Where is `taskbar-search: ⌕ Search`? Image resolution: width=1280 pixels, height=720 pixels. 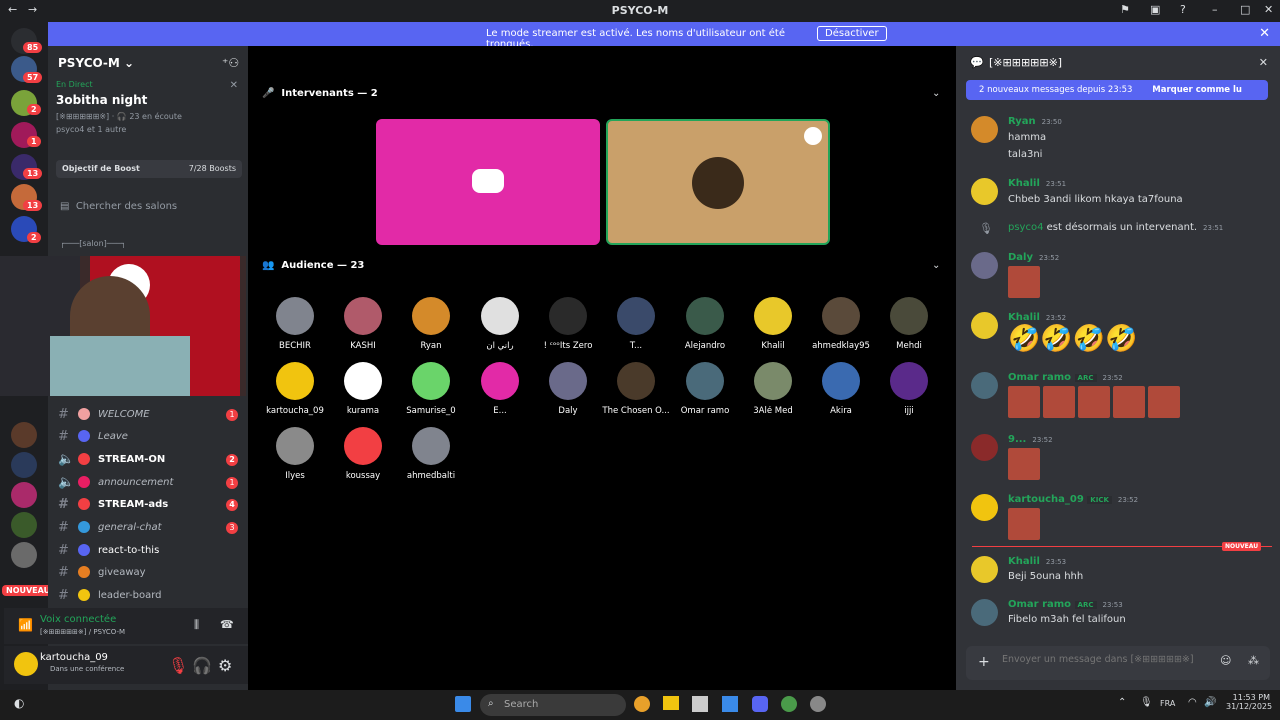
taskbar-search: ⌕ Search is located at coordinates (553, 705).